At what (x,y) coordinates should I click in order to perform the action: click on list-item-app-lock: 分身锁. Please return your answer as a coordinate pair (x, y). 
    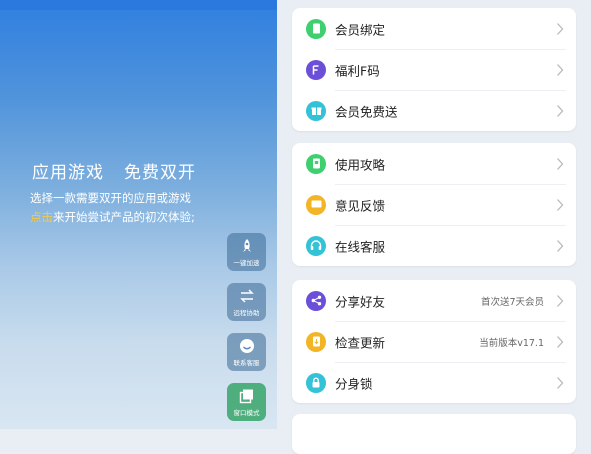
    Looking at the image, I should click on (434, 382).